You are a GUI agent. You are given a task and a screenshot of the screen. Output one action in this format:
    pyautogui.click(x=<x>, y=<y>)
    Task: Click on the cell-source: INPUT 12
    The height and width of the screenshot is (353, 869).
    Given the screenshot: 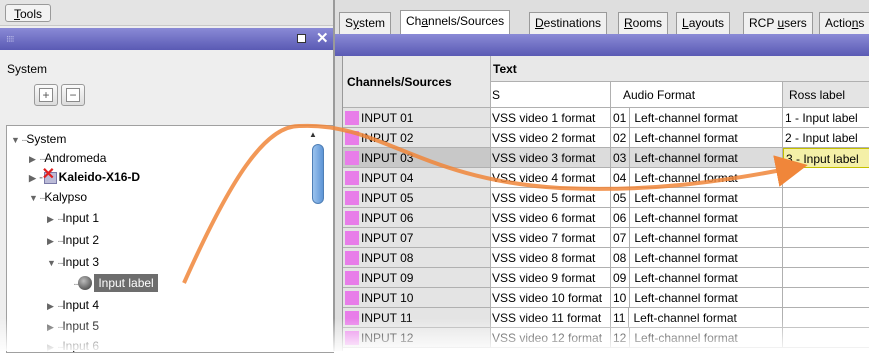 What is the action you would take?
    pyautogui.click(x=417, y=338)
    